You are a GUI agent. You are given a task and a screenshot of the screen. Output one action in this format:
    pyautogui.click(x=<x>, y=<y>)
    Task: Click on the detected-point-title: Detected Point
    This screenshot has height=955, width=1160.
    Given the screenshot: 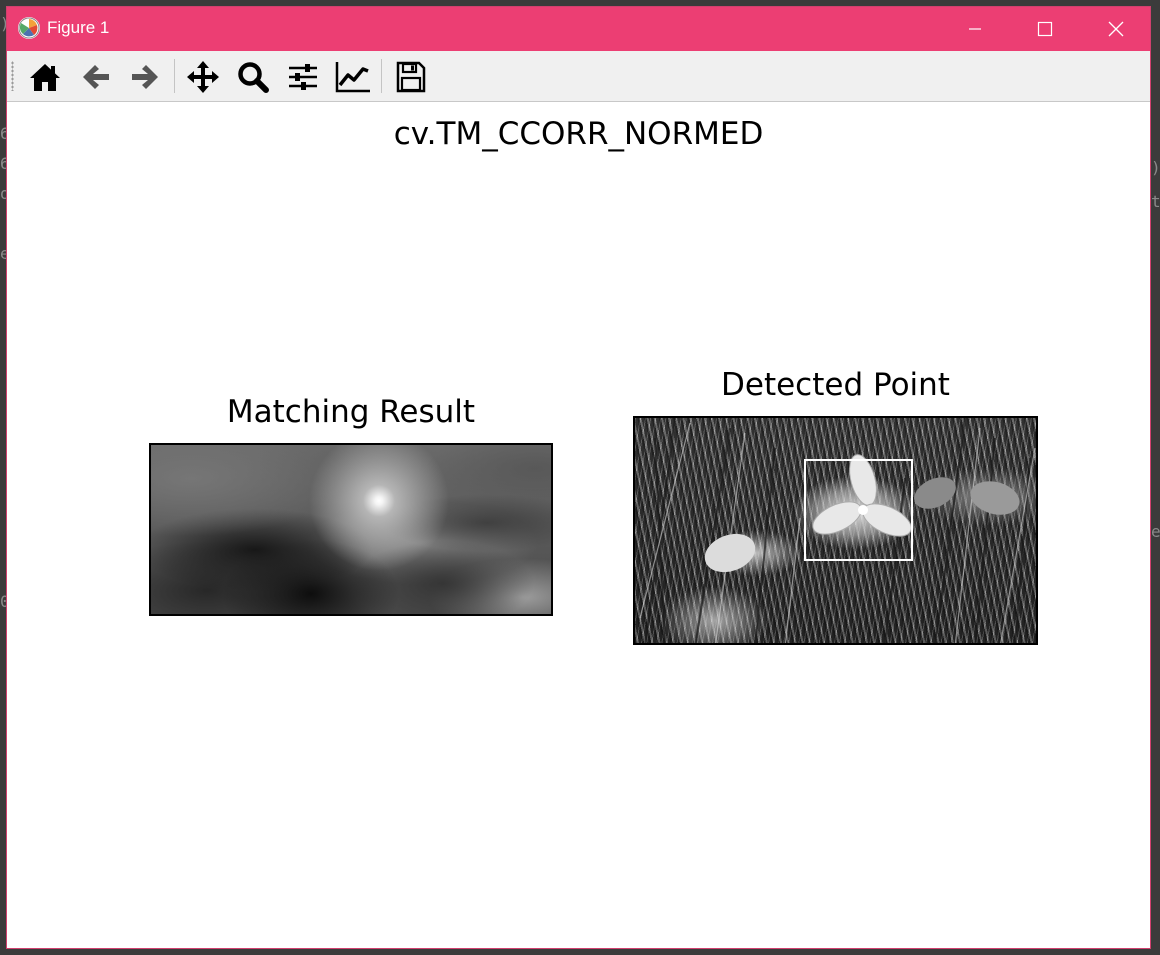 What is the action you would take?
    pyautogui.click(x=835, y=385)
    